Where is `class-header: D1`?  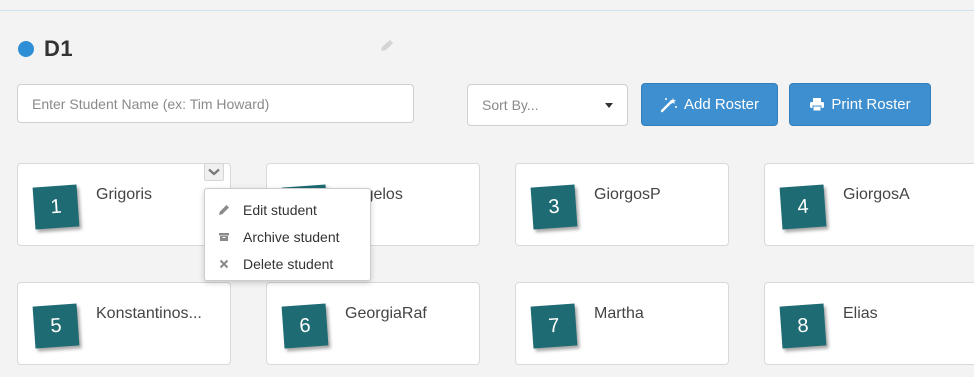
class-header: D1 is located at coordinates (45, 49).